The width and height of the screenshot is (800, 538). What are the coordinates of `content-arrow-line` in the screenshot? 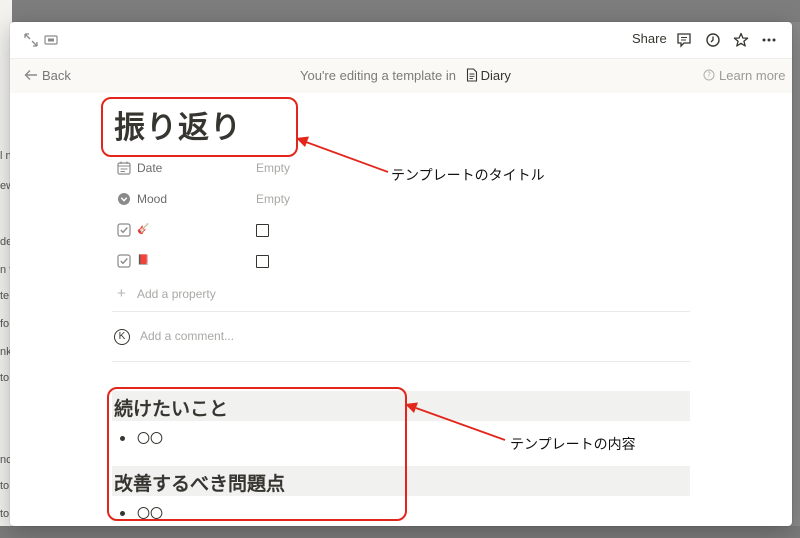 It's located at (460, 424).